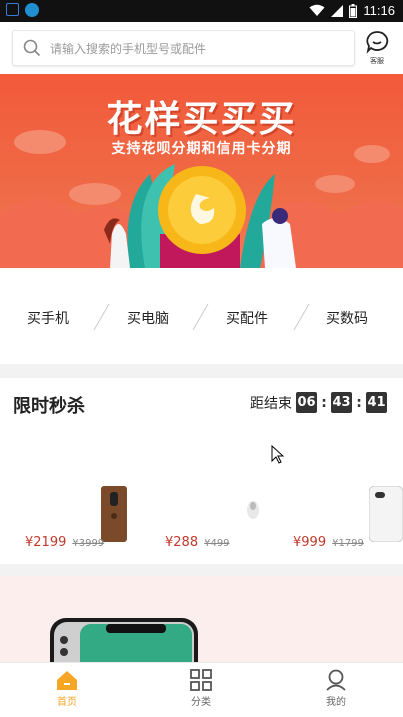 This screenshot has height=717, width=403. I want to click on countdown-hours: 06, so click(306, 402).